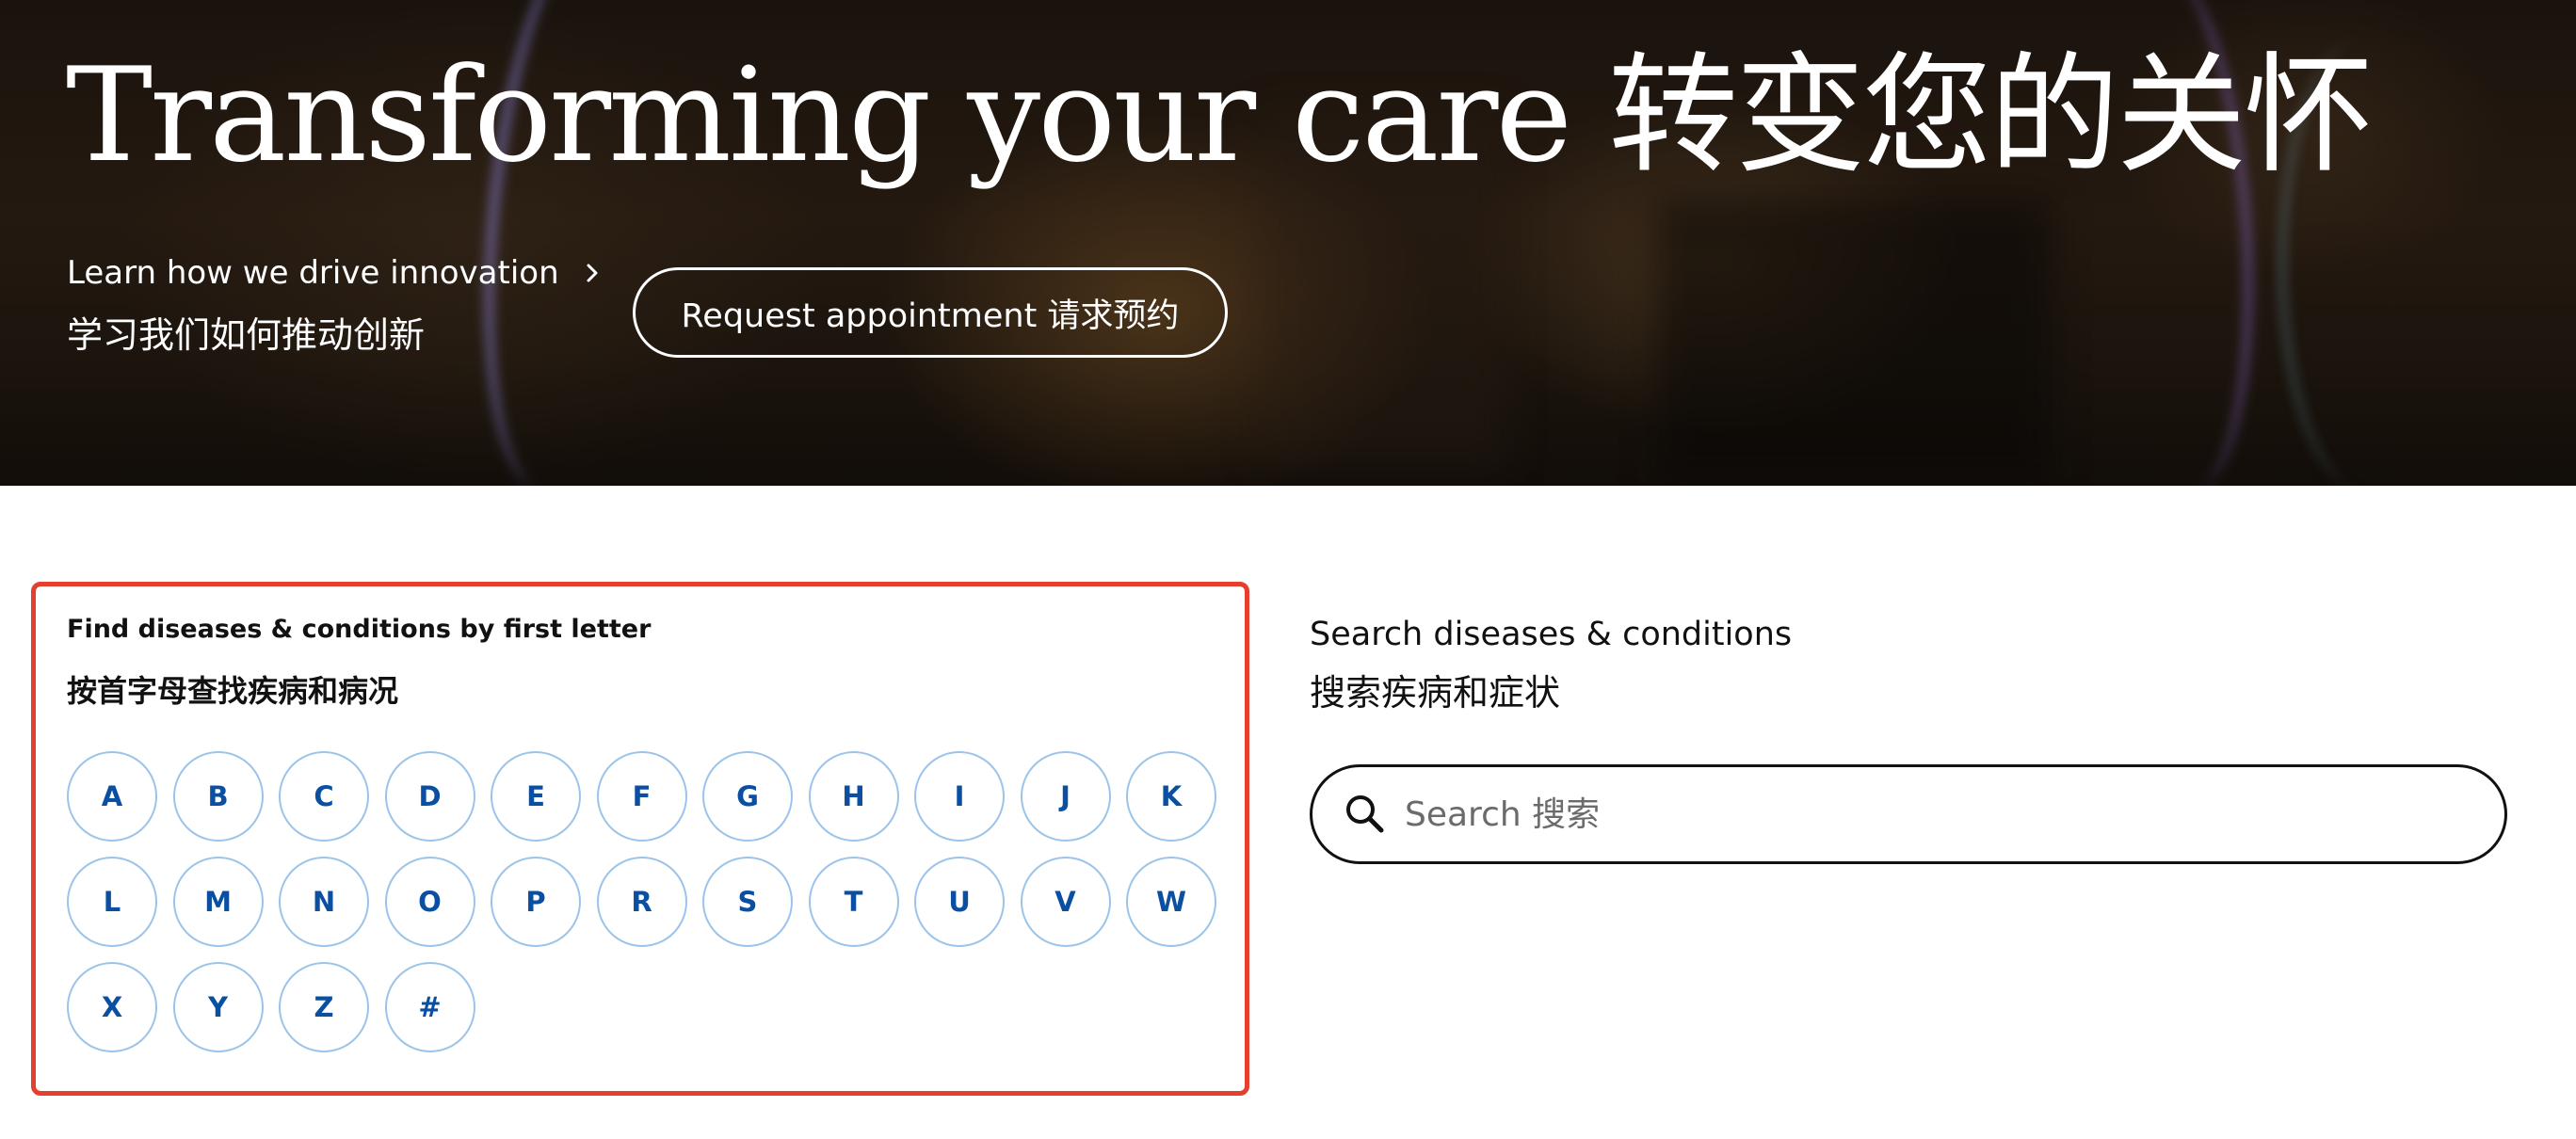 Image resolution: width=2576 pixels, height=1139 pixels. Describe the element at coordinates (641, 796) in the screenshot. I see `letter-link-f: F` at that location.